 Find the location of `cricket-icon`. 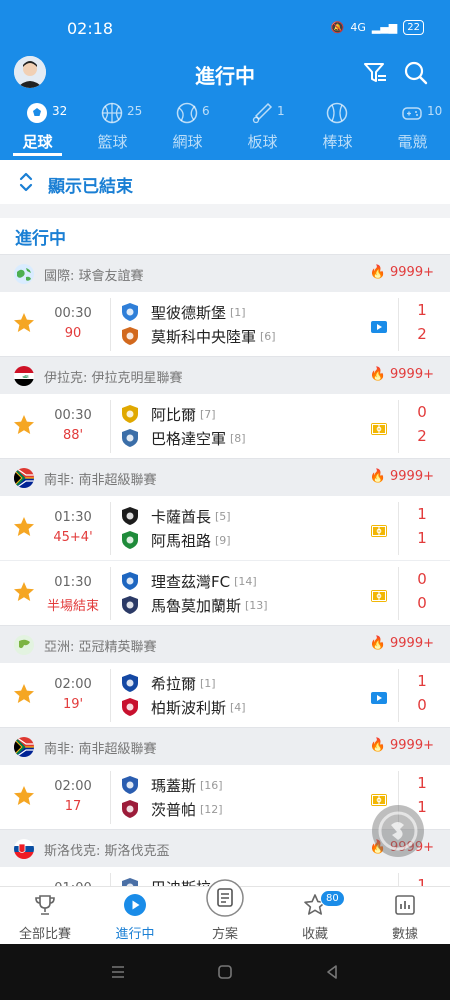

cricket-icon is located at coordinates (262, 113).